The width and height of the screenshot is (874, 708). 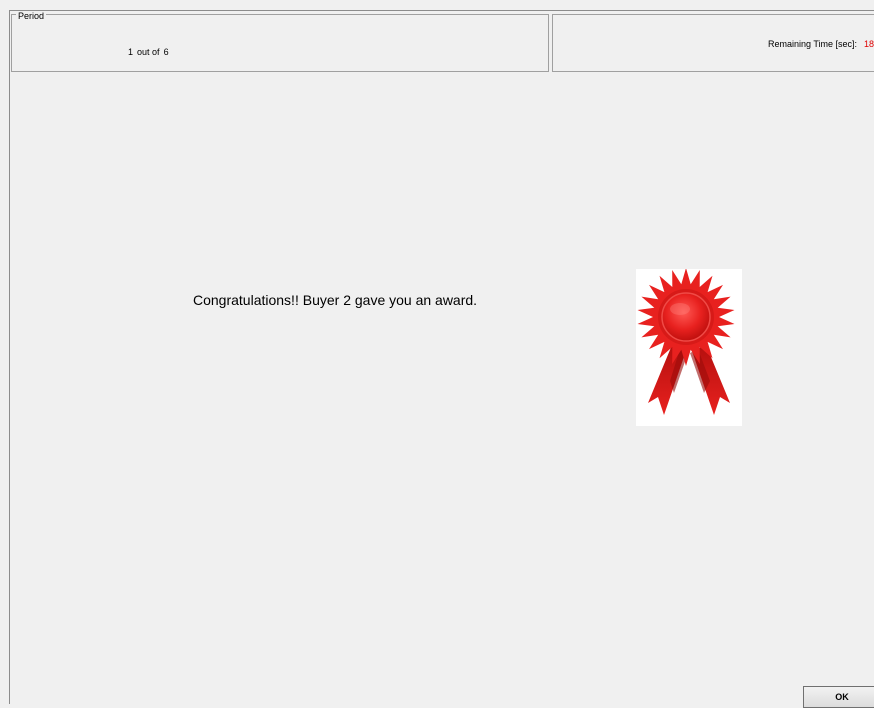 What do you see at coordinates (166, 52) in the screenshot?
I see `period-total: 6` at bounding box center [166, 52].